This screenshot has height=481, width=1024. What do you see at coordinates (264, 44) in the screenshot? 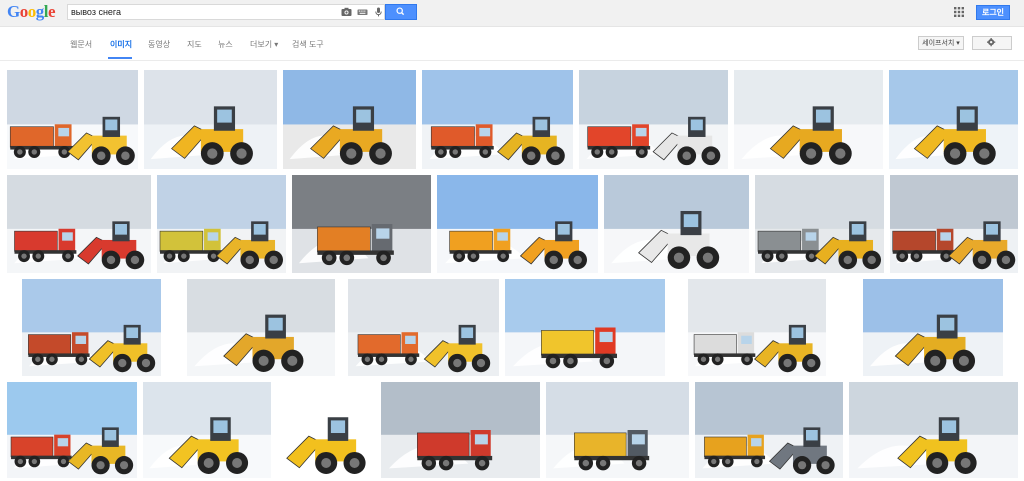
I see `tab-more: 더보기 ▾` at bounding box center [264, 44].